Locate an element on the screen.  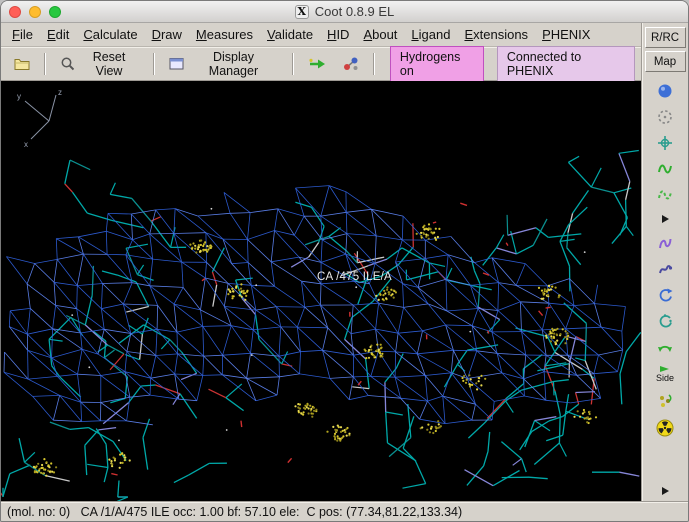
right-toolbar: R/RC Map Side is located at coordinates (664, 262).